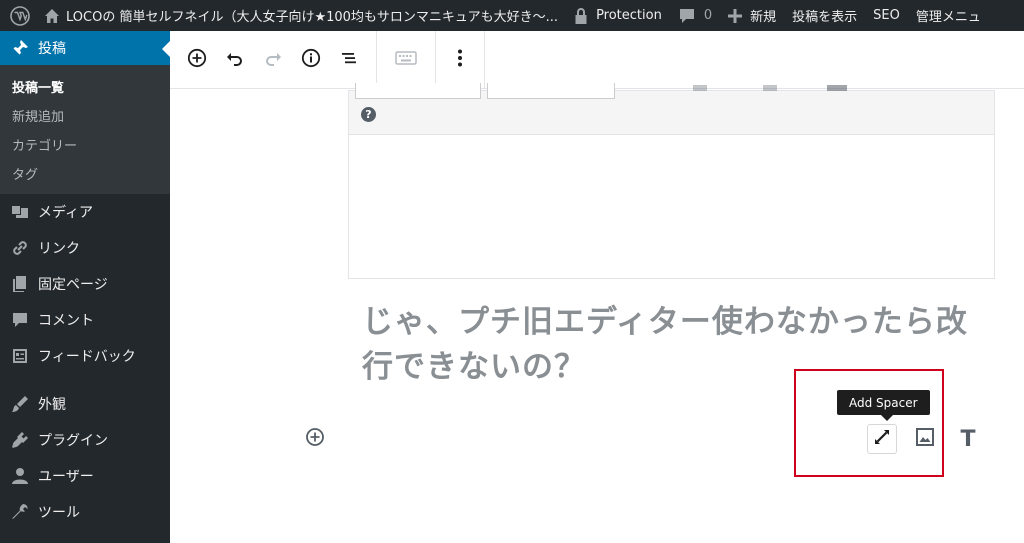 Image resolution: width=1024 pixels, height=543 pixels. Describe the element at coordinates (59, 249) in the screenshot. I see `sidebar-item-label: リンク` at that location.